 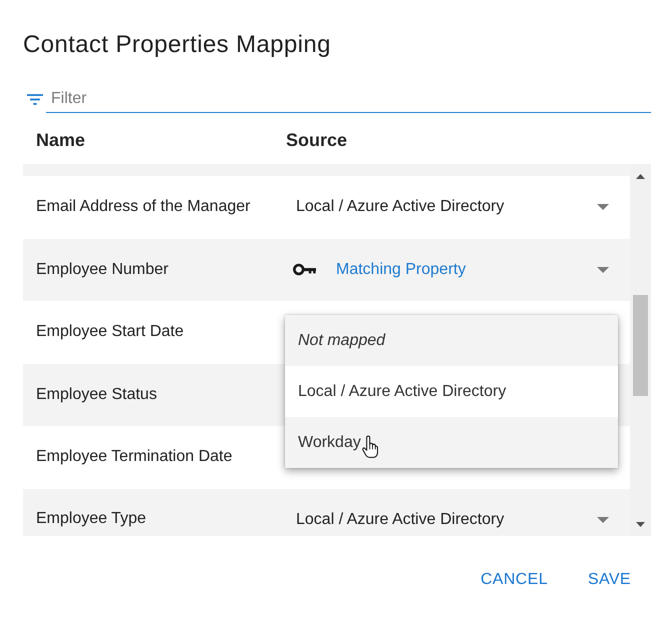 I want to click on column-header: Name, so click(x=61, y=140).